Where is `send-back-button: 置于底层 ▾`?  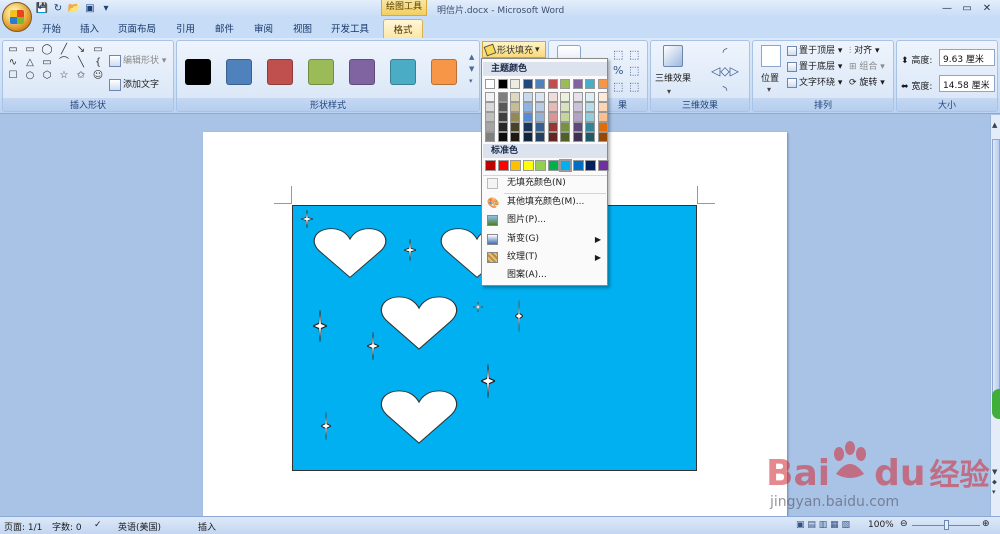 send-back-button: 置于底层 ▾ is located at coordinates (814, 65).